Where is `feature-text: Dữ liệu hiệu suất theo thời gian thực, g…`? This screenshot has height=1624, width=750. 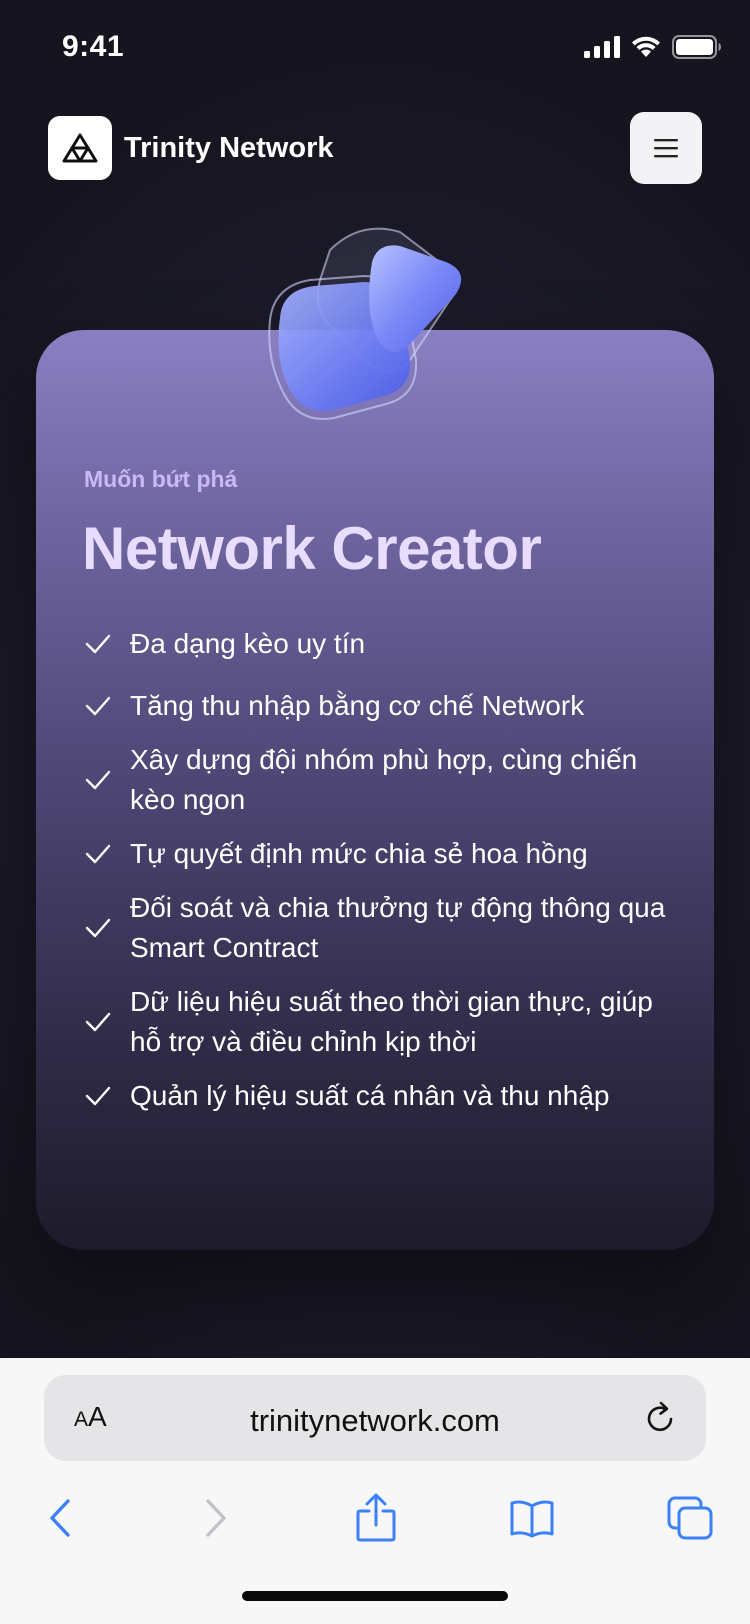
feature-text: Dữ liệu hiệu suất theo thời gian thực, g… is located at coordinates (391, 1021).